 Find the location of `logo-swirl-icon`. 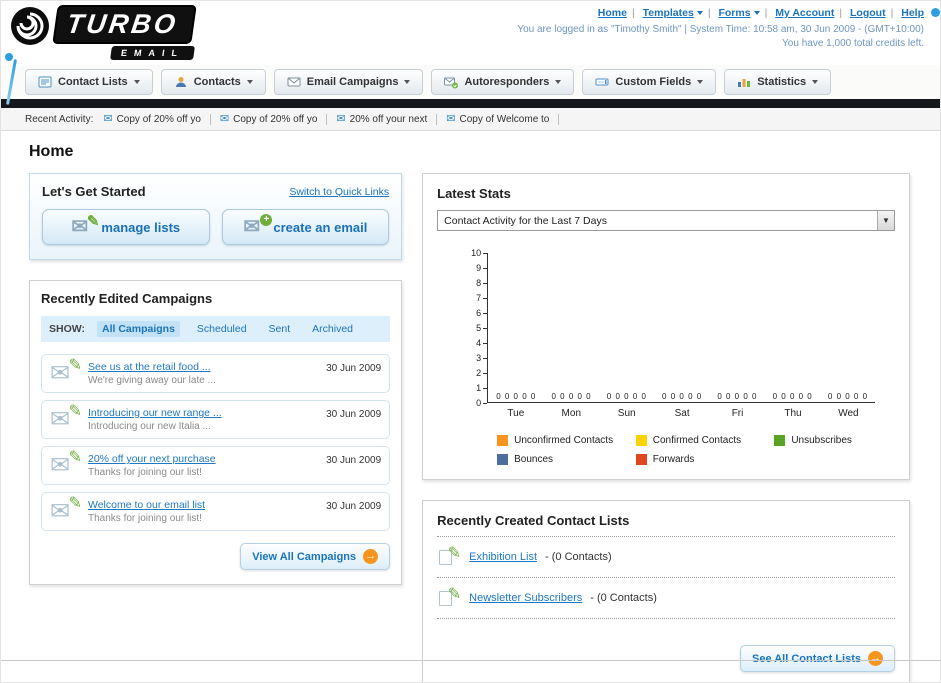

logo-swirl-icon is located at coordinates (30, 26).